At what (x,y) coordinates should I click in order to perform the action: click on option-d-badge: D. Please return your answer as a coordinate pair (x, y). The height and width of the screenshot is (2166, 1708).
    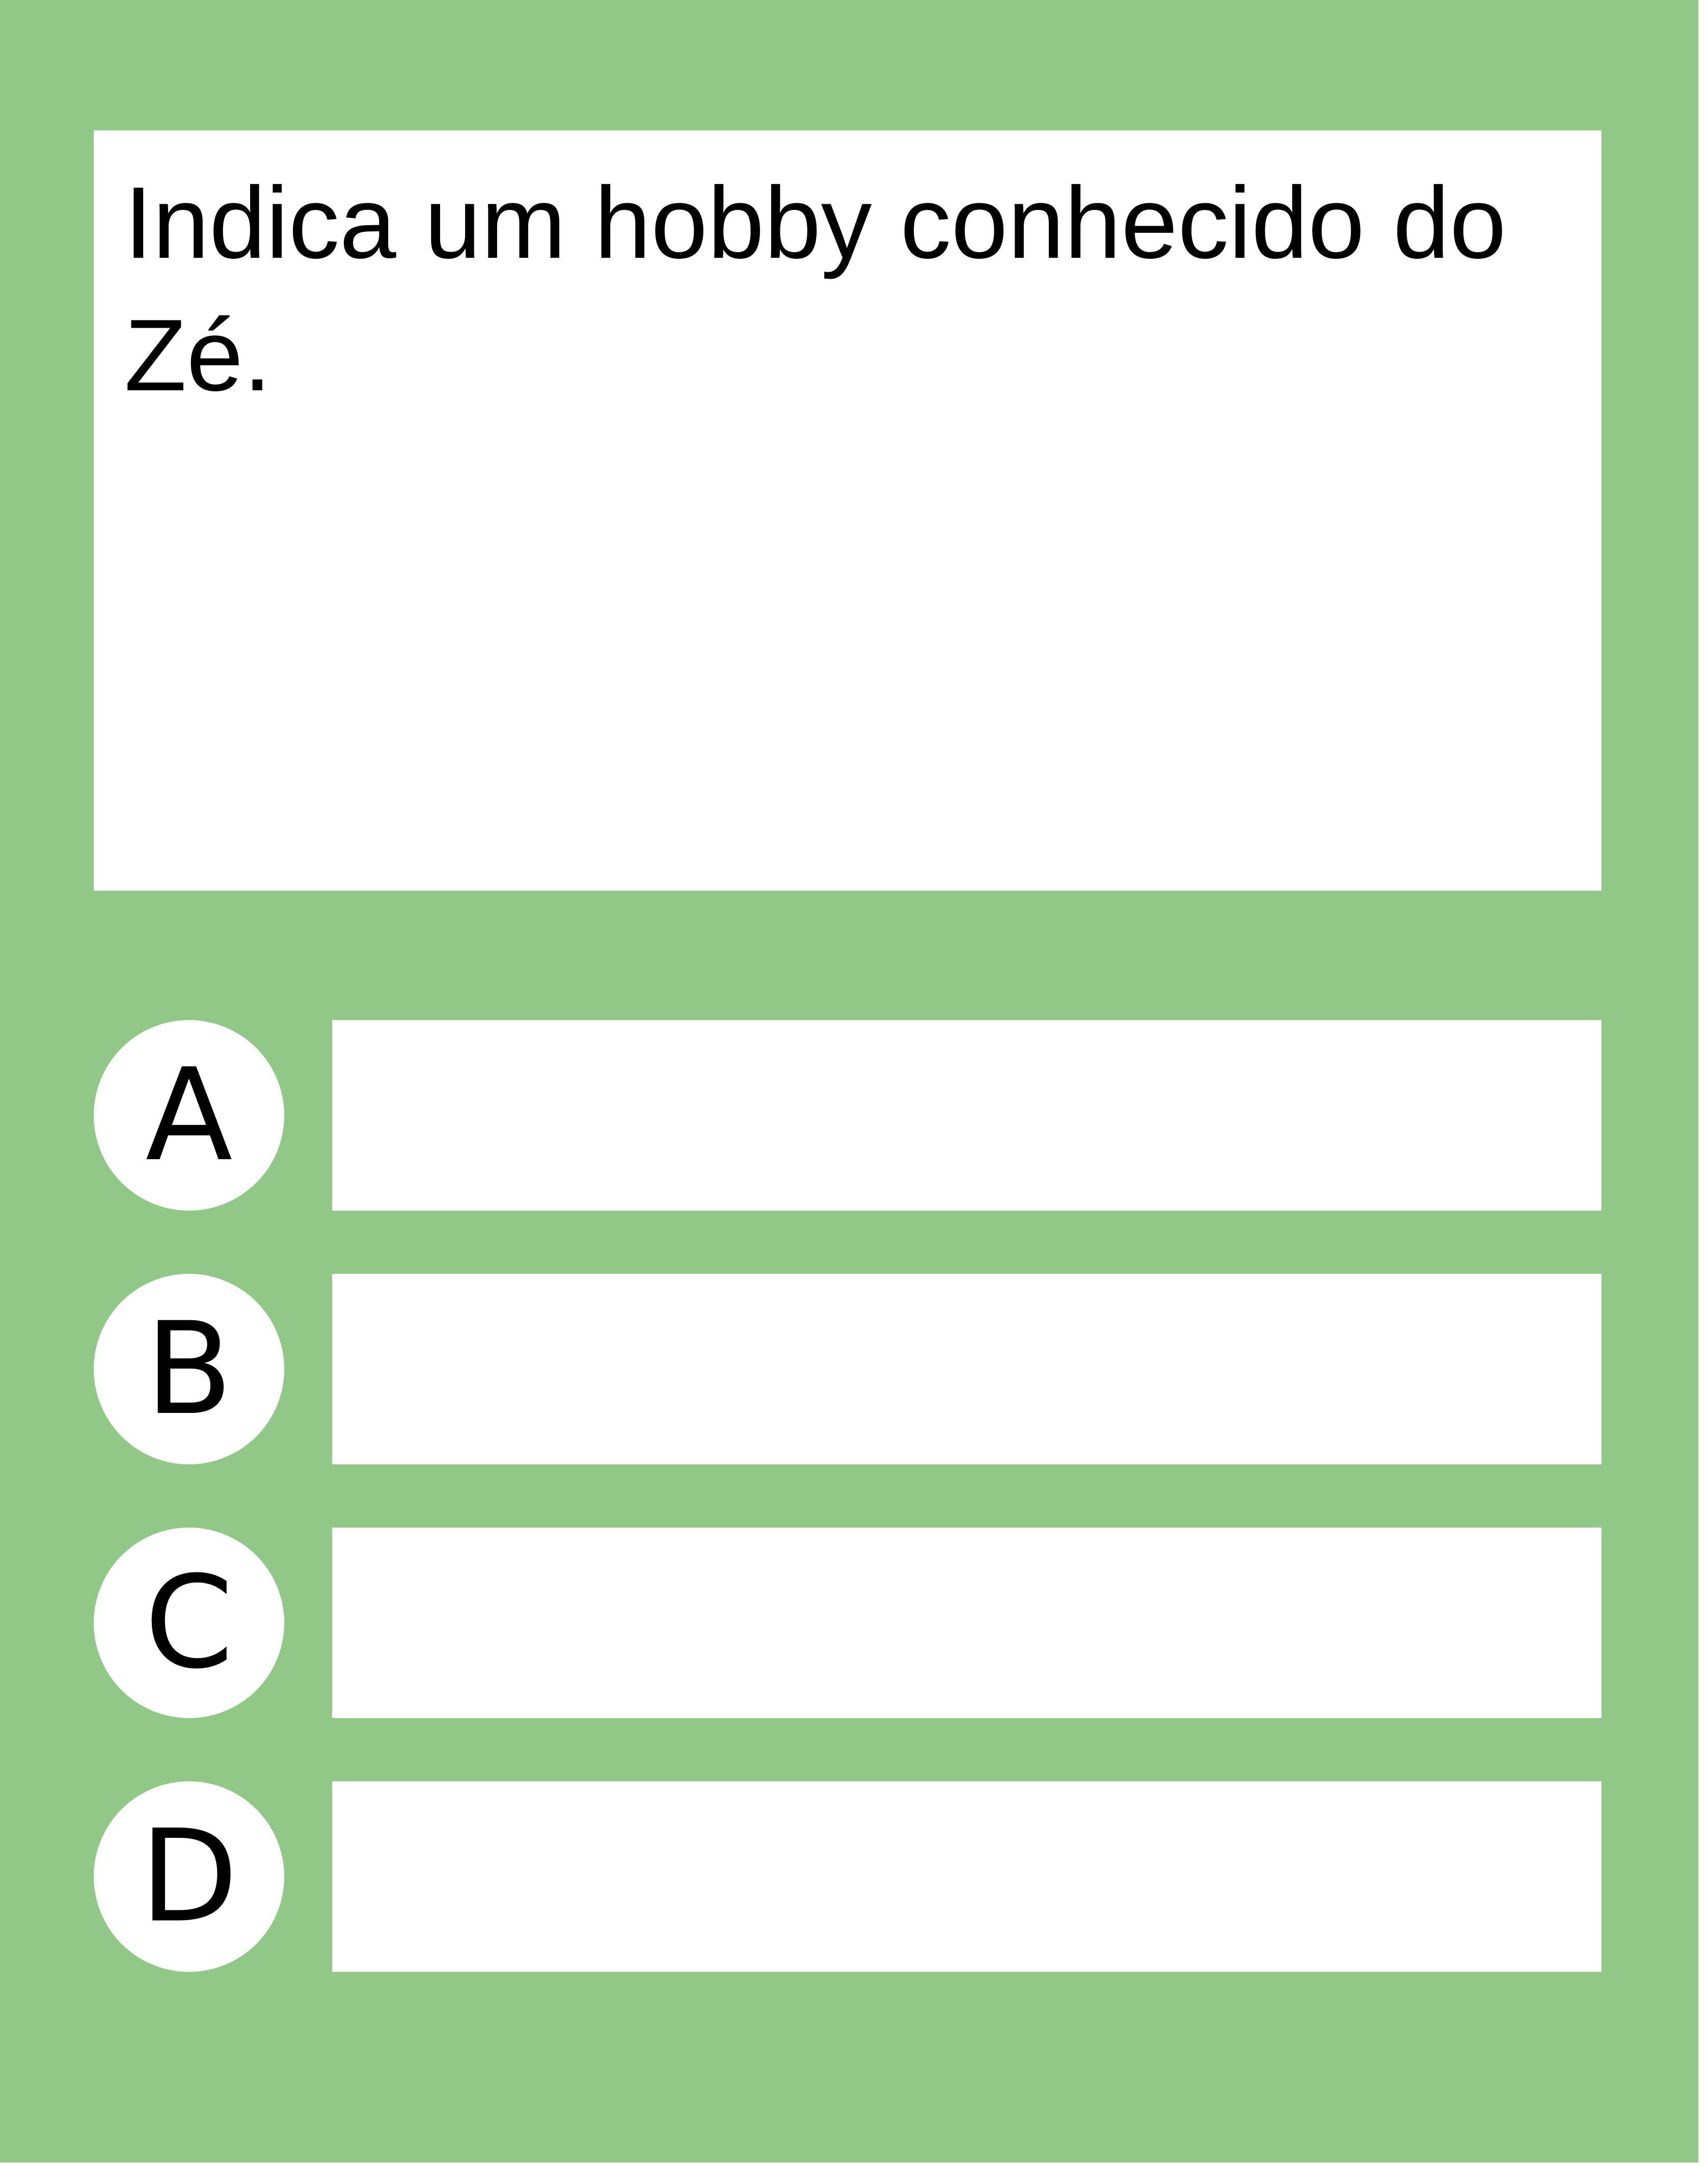
    Looking at the image, I should click on (189, 1876).